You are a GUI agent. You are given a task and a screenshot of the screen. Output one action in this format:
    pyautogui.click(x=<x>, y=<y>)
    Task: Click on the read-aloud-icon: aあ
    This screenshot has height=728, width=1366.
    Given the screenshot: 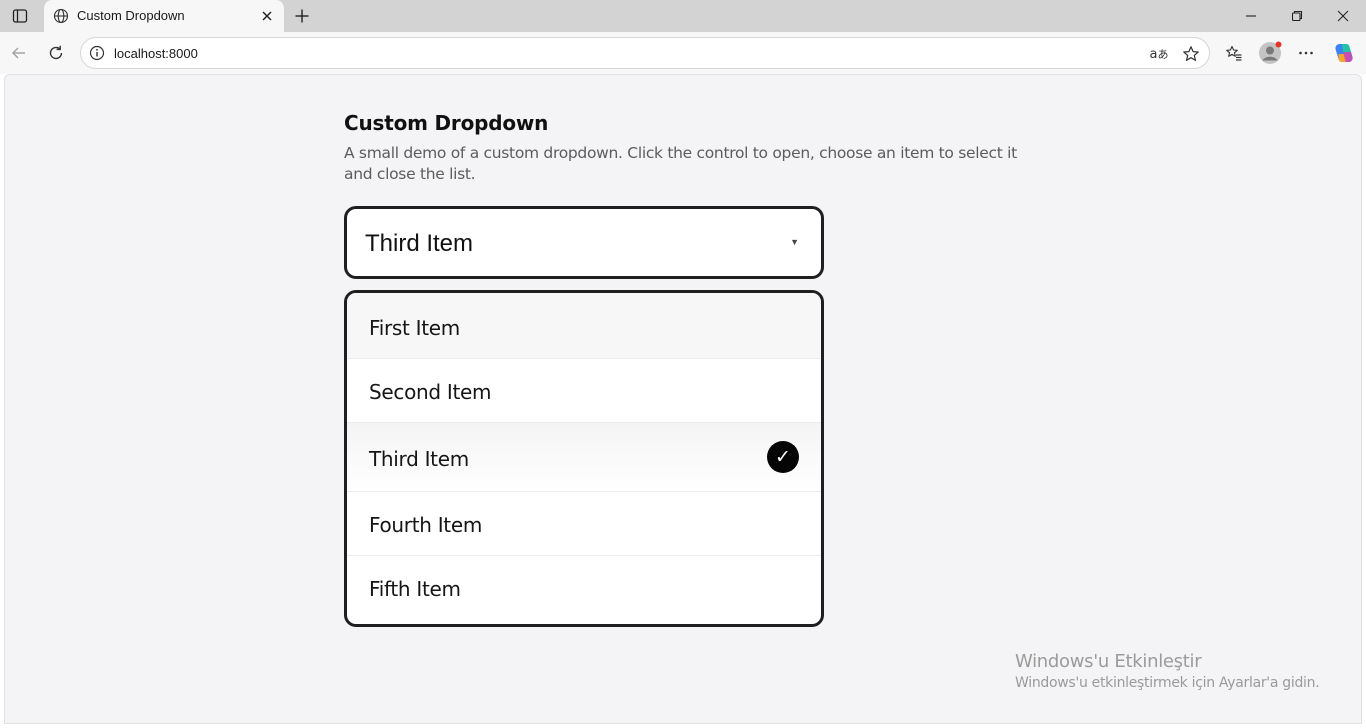 What is the action you would take?
    pyautogui.click(x=1159, y=54)
    